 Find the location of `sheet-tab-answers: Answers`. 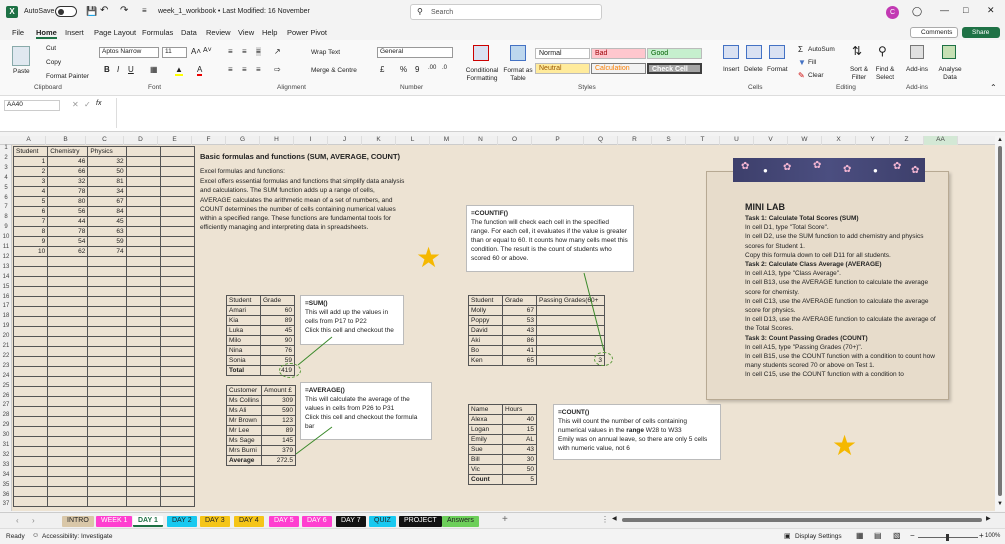

sheet-tab-answers: Answers is located at coordinates (460, 521).